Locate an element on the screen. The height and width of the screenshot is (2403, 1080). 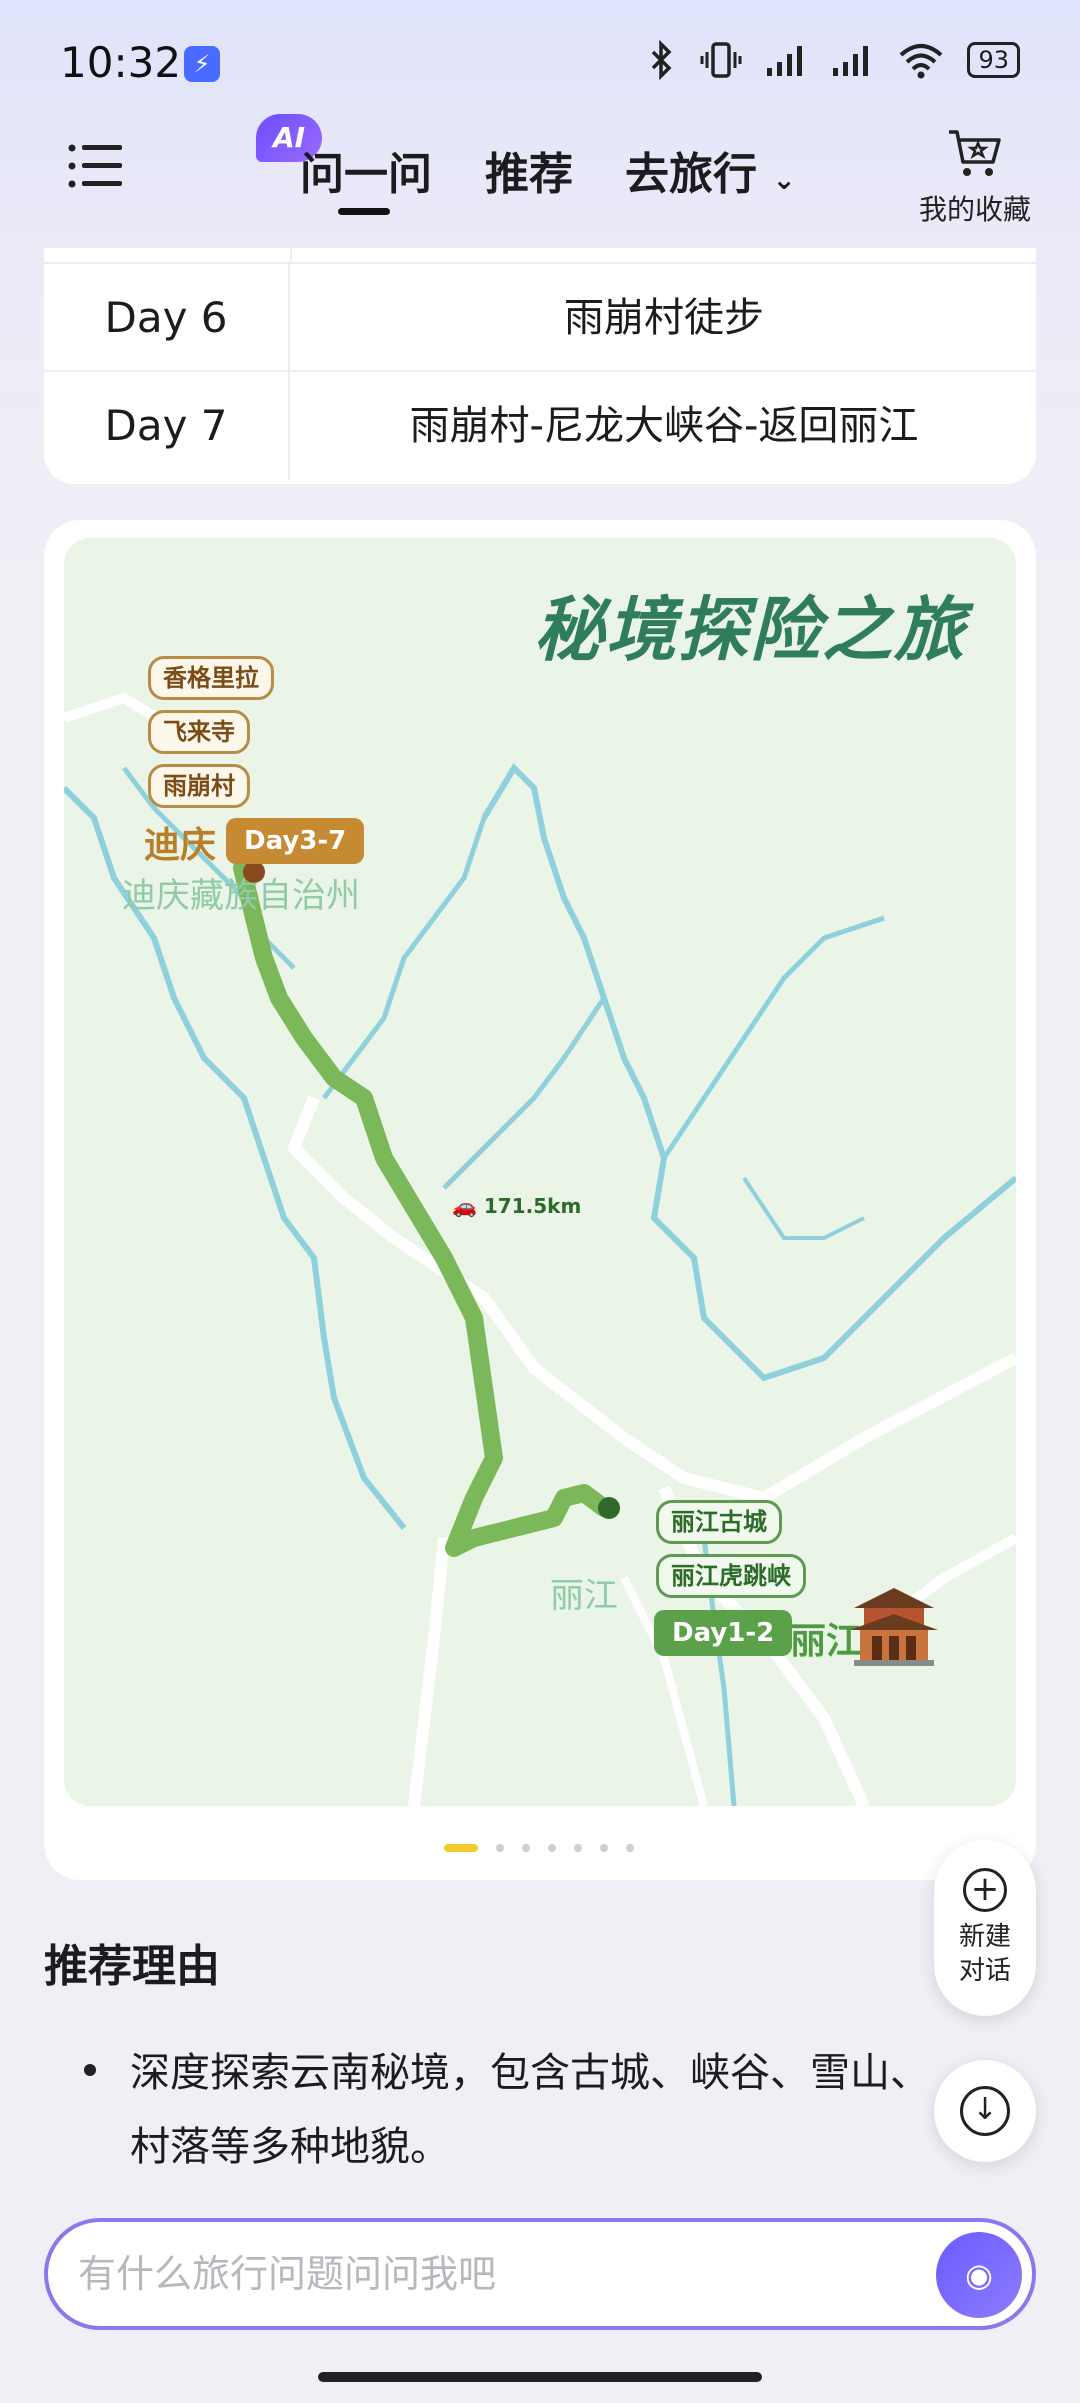
itinerary-table: Day 6 雨崩村徒步 Day 7 雨崩村-尼龙大峡谷-返回丽江 is located at coordinates (540, 366).